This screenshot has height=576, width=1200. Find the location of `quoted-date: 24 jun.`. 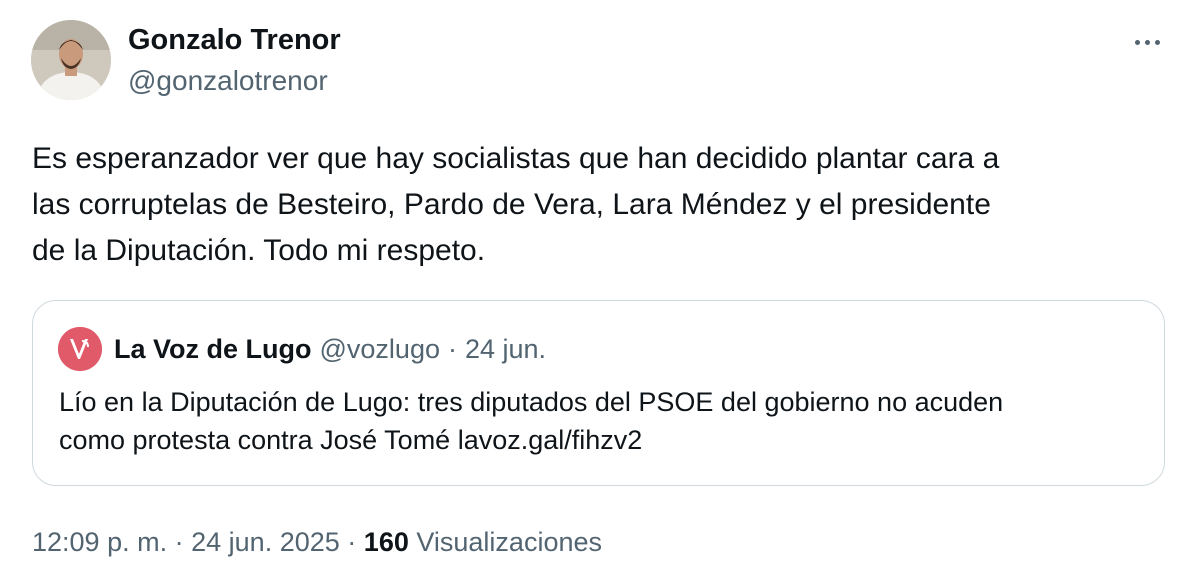

quoted-date: 24 jun. is located at coordinates (505, 349).